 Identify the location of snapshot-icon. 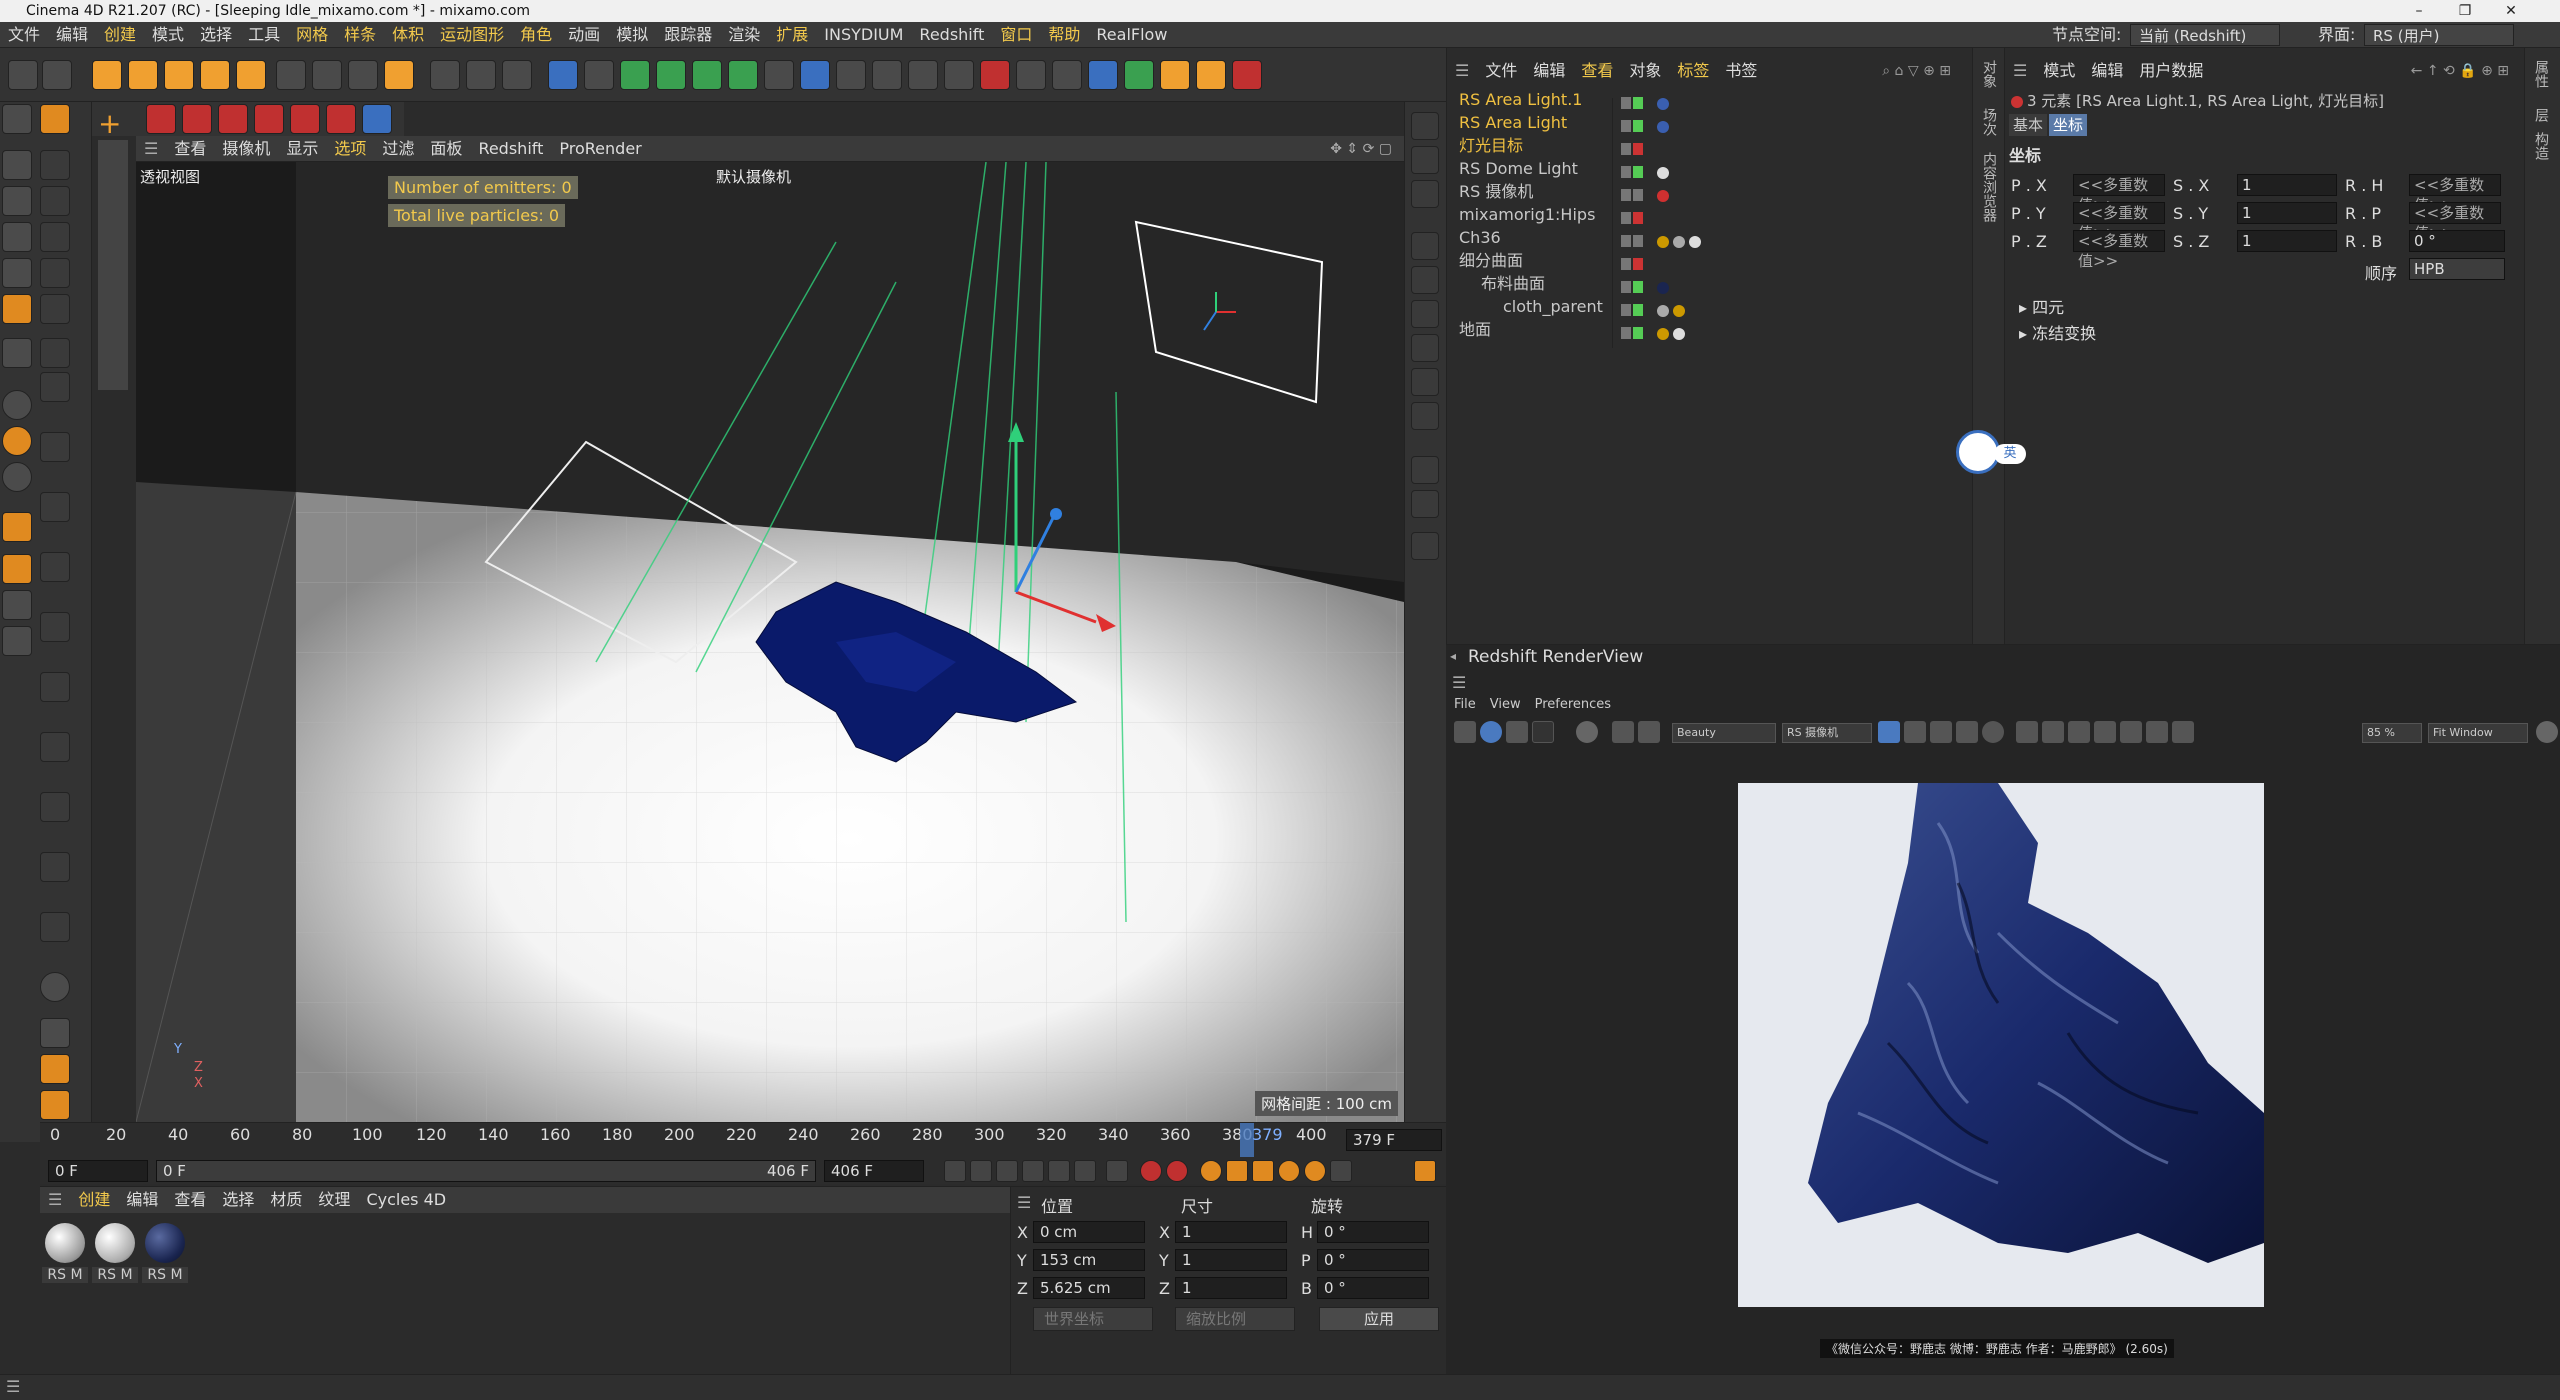
(1465, 732).